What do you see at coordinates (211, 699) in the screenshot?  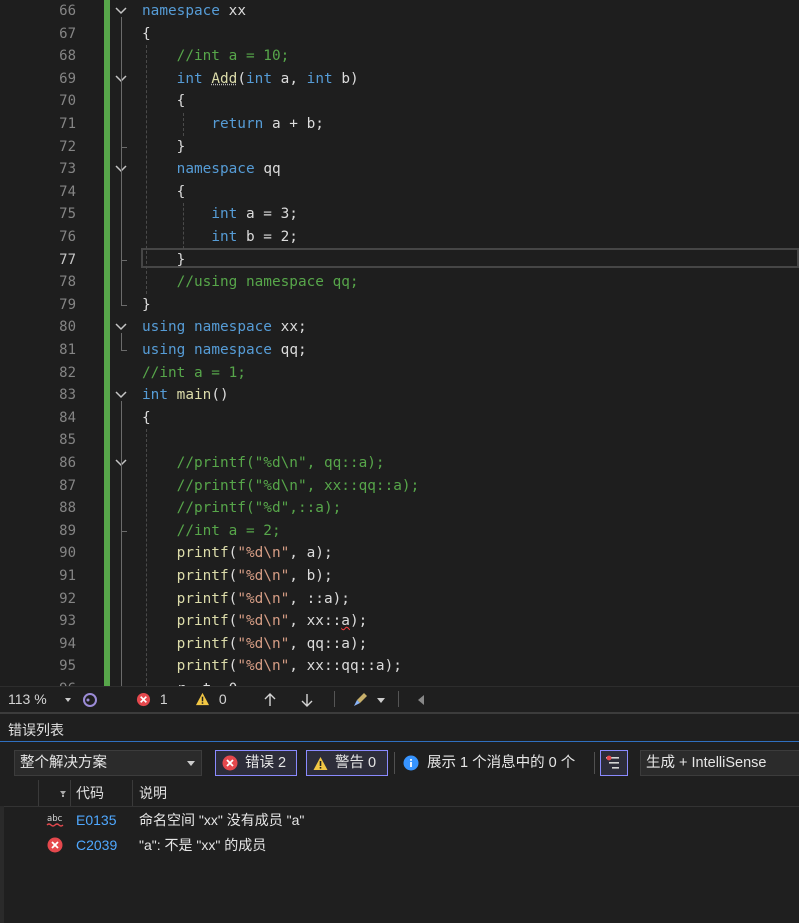 I see `warning-count-indicator: 0` at bounding box center [211, 699].